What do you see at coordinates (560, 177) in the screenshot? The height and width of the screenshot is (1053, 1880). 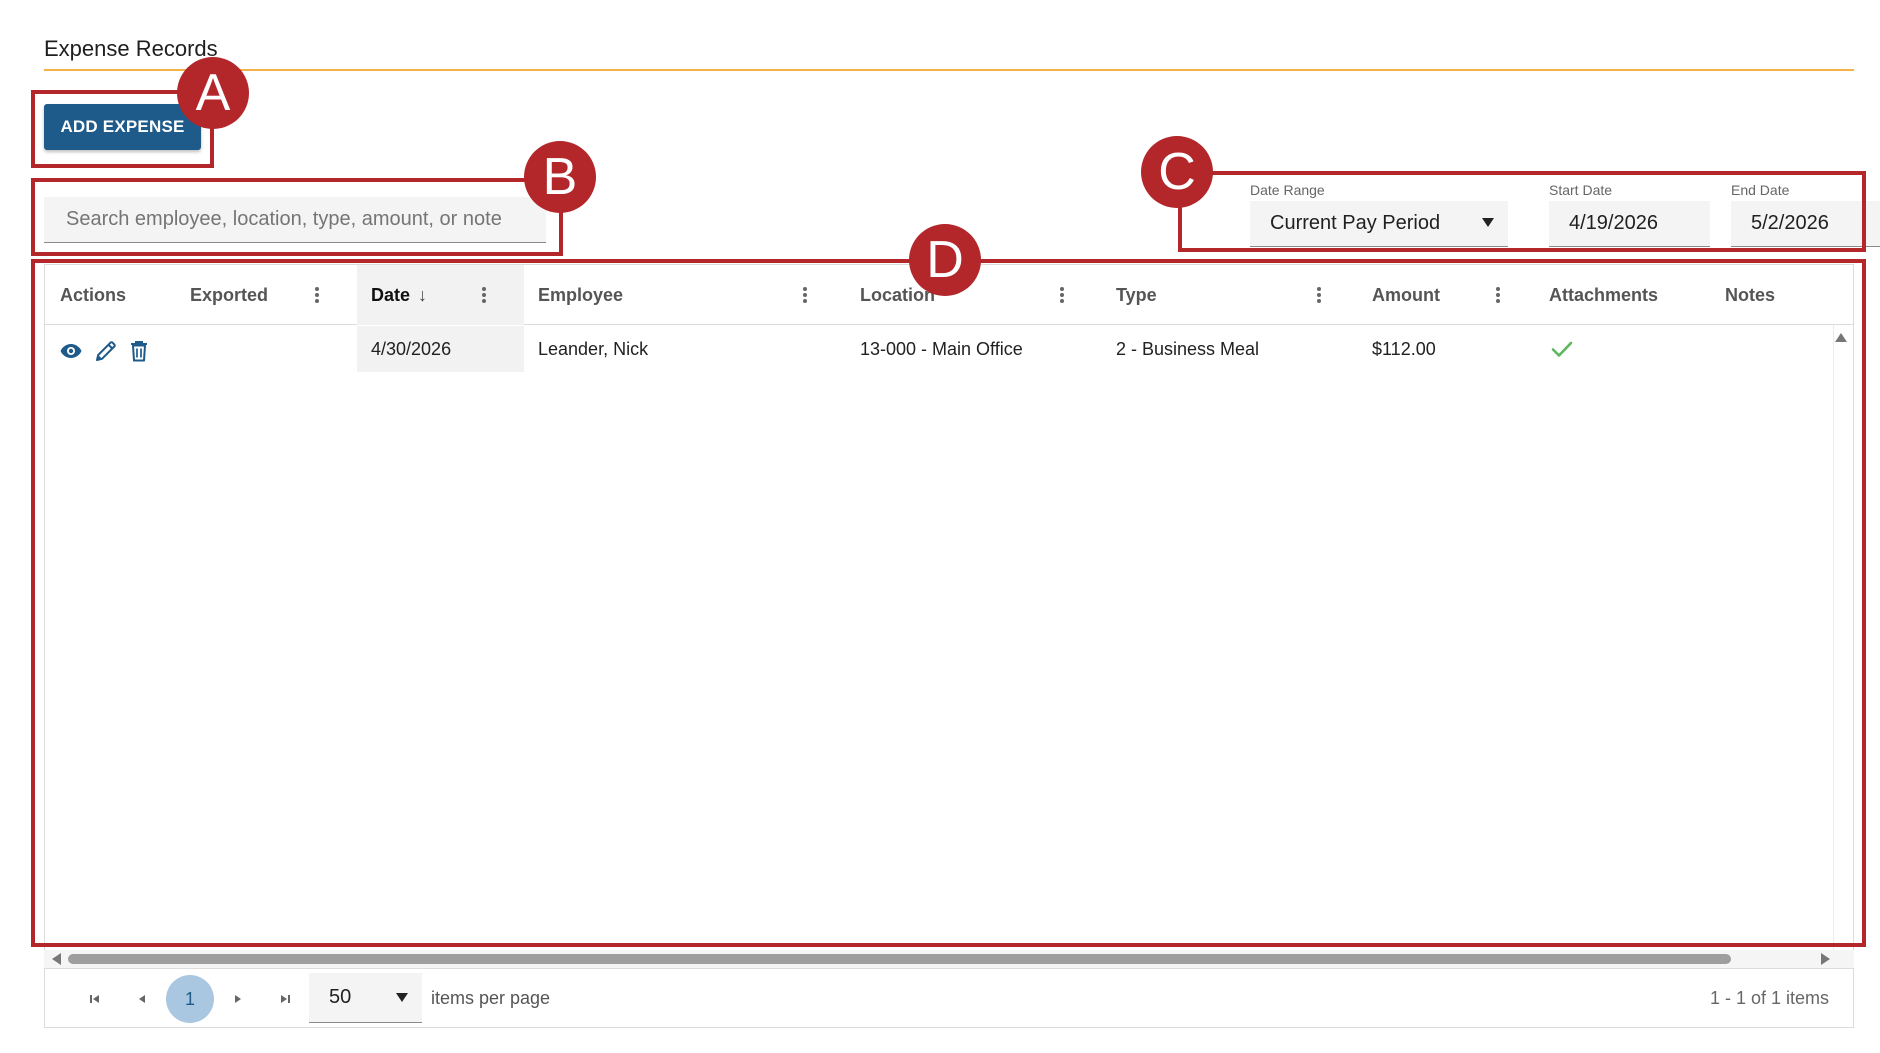 I see `callout-badge-b: B` at bounding box center [560, 177].